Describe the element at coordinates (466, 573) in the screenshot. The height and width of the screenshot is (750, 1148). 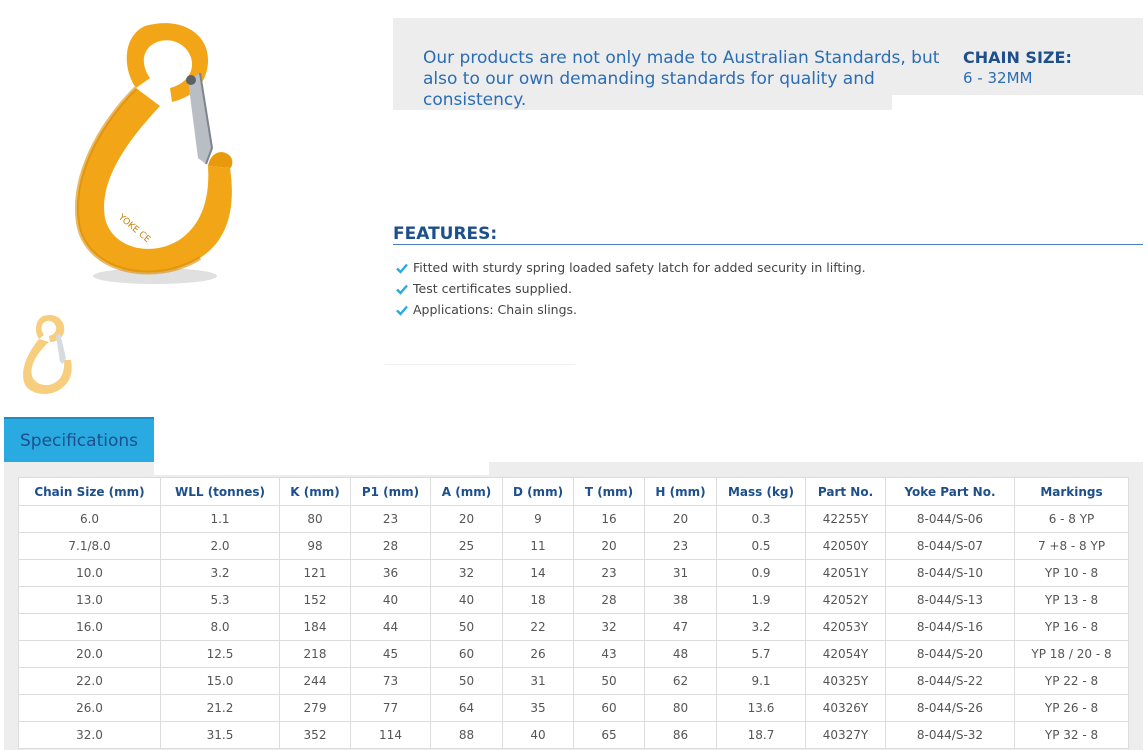
I see `cell-a: 32` at that location.